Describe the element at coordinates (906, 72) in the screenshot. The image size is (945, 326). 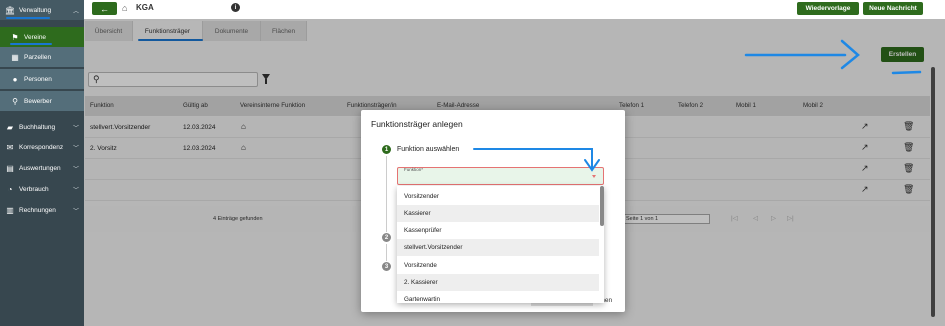
I see `annotation-underline` at that location.